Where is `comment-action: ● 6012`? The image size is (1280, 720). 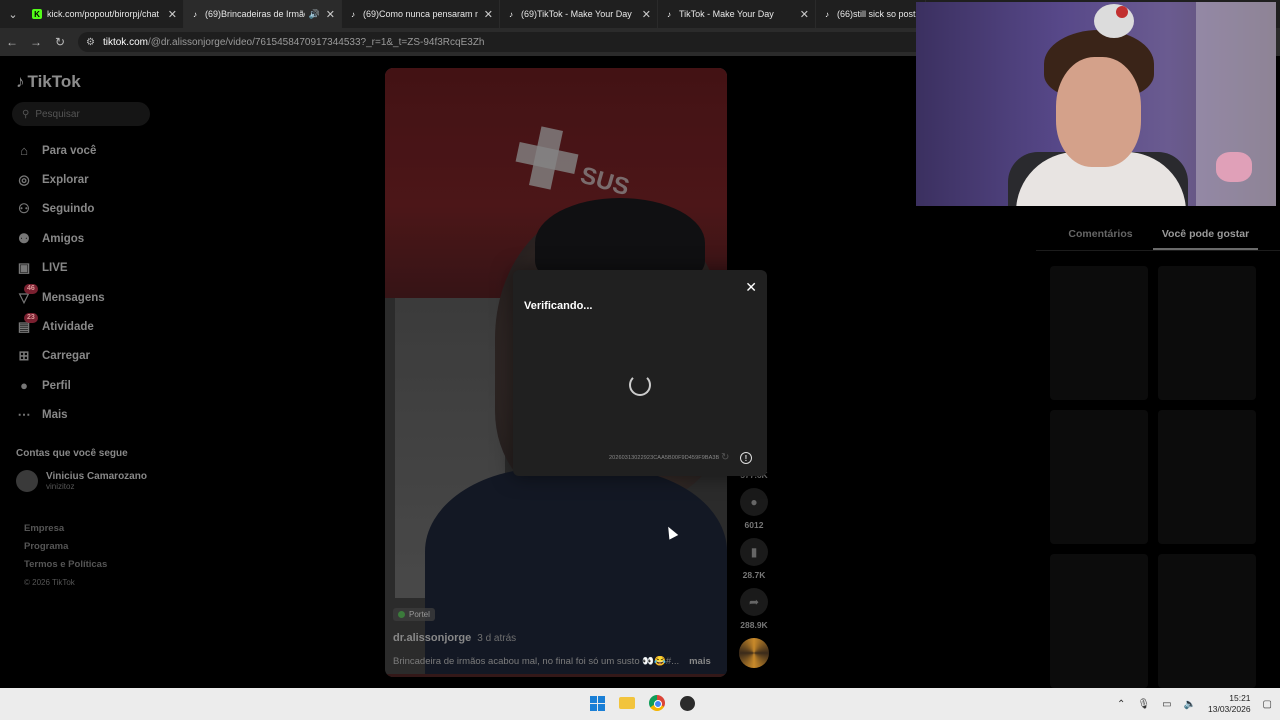 comment-action: ● 6012 is located at coordinates (754, 509).